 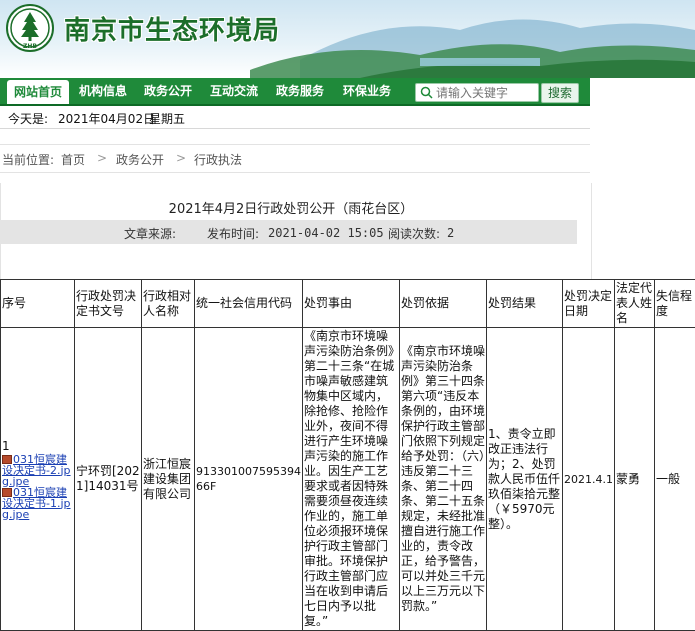 What do you see at coordinates (525, 479) in the screenshot?
I see `cell-result: 1、责令立即改正违法行为；2、处罚款人民币伍仟玖佰柒拾元整（￥5970元整）。` at bounding box center [525, 479].